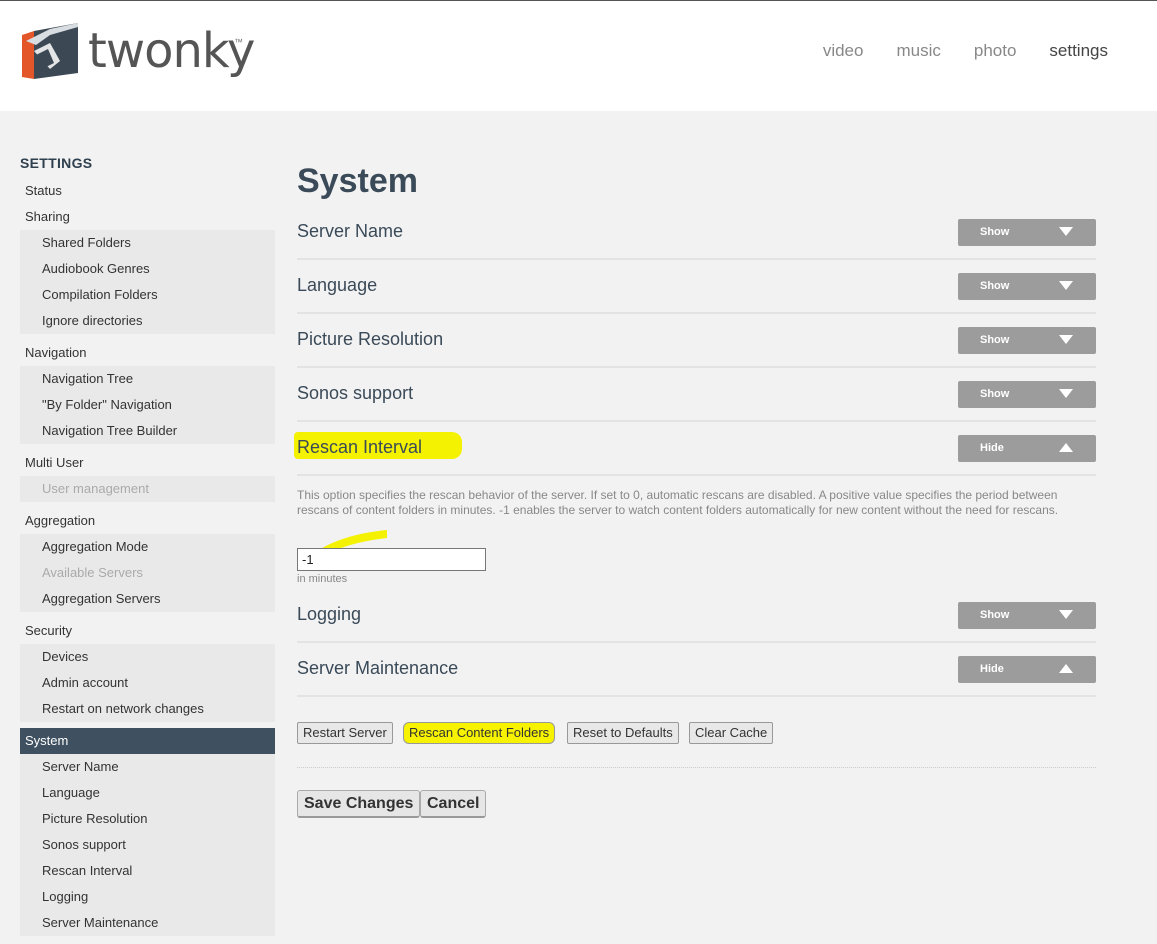 The height and width of the screenshot is (944, 1157). Describe the element at coordinates (695, 449) in the screenshot. I see `section-rescan-interval: Rescan Interval Hide` at that location.